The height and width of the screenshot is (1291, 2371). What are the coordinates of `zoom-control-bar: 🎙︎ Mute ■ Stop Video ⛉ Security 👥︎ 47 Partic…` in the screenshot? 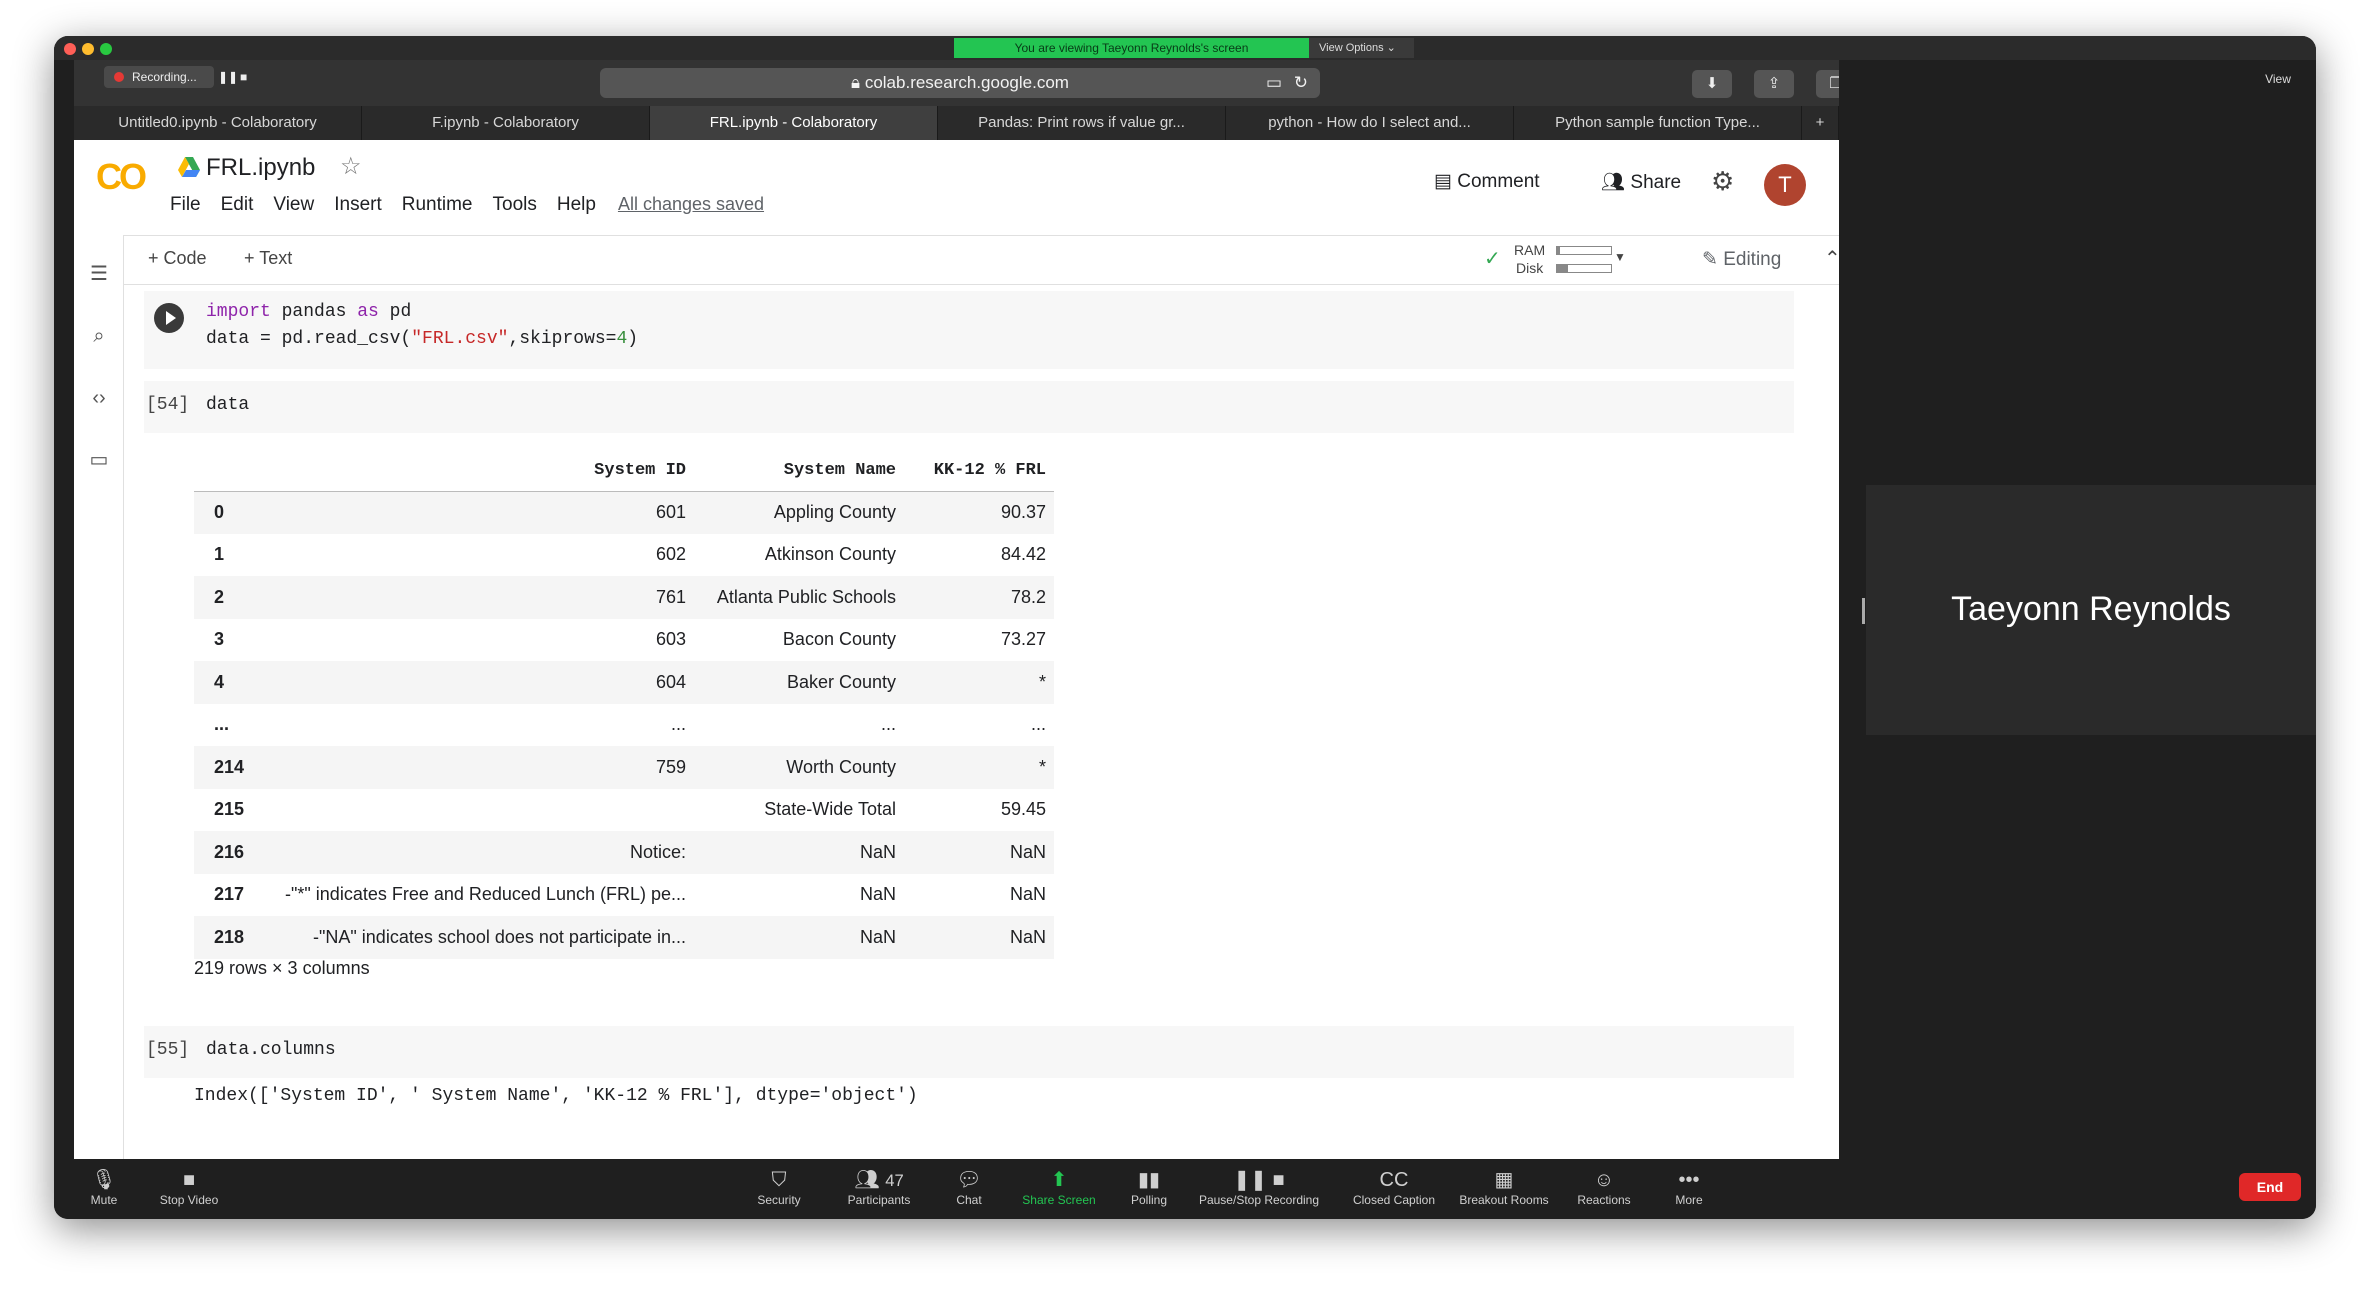 It's located at (1185, 1189).